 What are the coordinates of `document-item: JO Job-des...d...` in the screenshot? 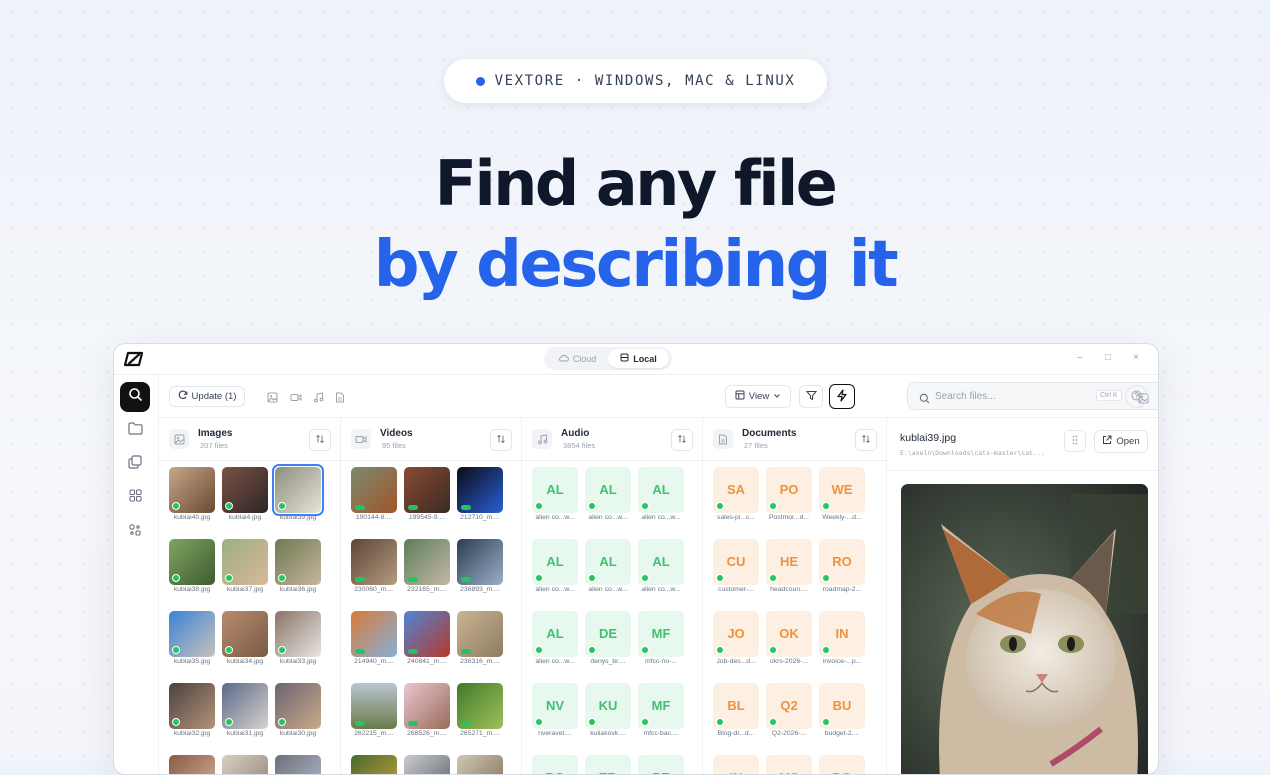 It's located at (736, 639).